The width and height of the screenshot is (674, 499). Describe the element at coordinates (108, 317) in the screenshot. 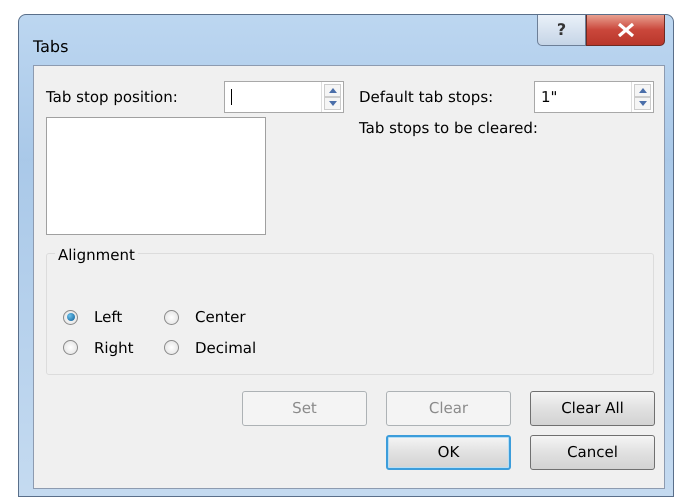

I see `radio-label: Left` at that location.